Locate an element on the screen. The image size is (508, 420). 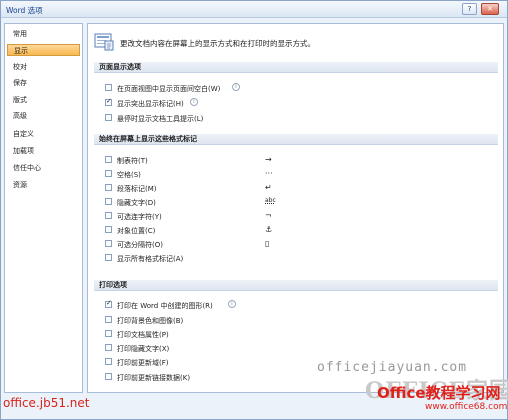
option-show-whitespace: 在页面视图中显示页面间空白(W) i is located at coordinates (252, 88).